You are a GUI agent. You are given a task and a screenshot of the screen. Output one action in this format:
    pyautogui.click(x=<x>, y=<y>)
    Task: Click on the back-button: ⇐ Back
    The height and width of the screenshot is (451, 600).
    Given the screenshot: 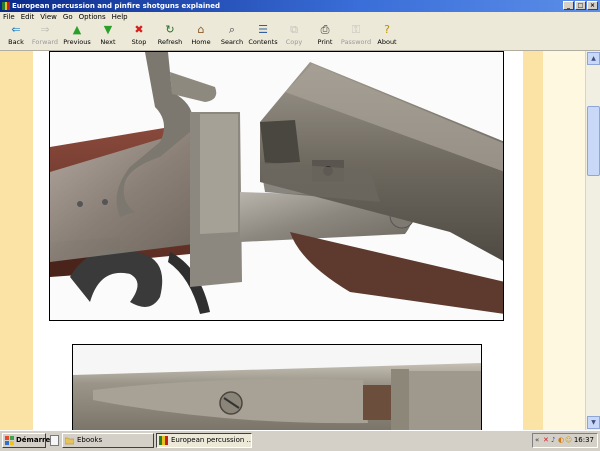 What is the action you would take?
    pyautogui.click(x=16, y=36)
    